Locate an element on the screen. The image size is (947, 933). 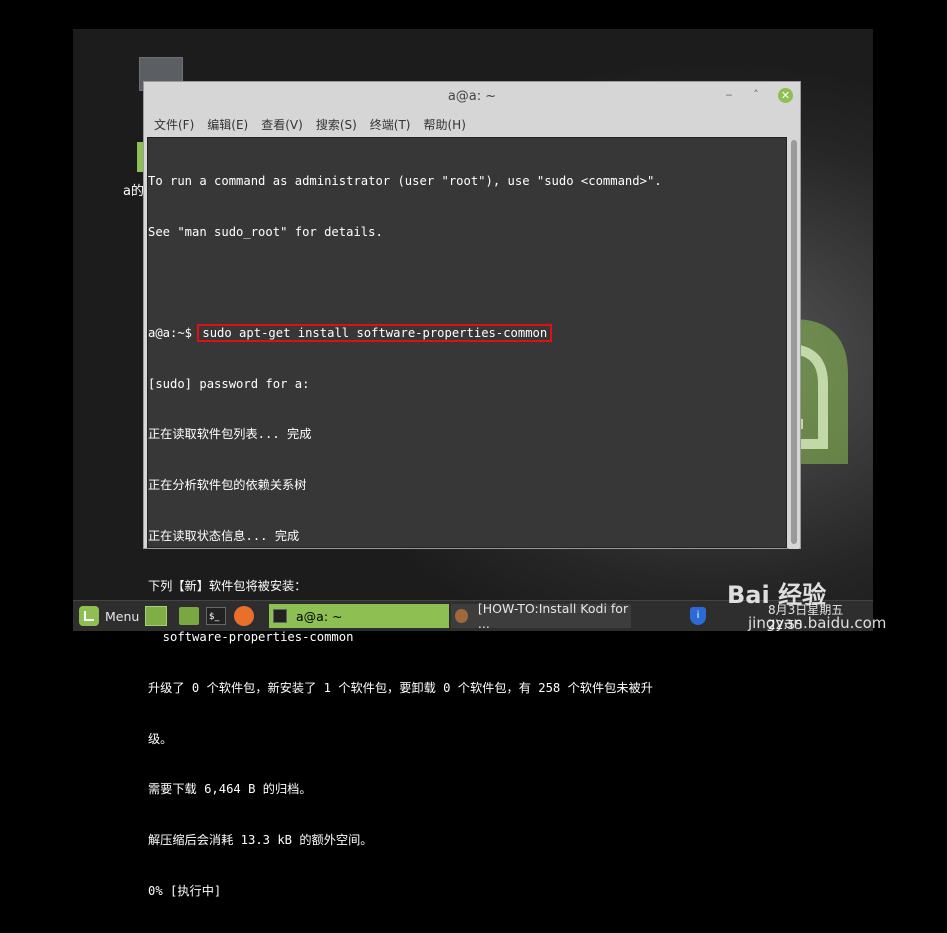
menu-view: 查看(V) is located at coordinates (286, 122).